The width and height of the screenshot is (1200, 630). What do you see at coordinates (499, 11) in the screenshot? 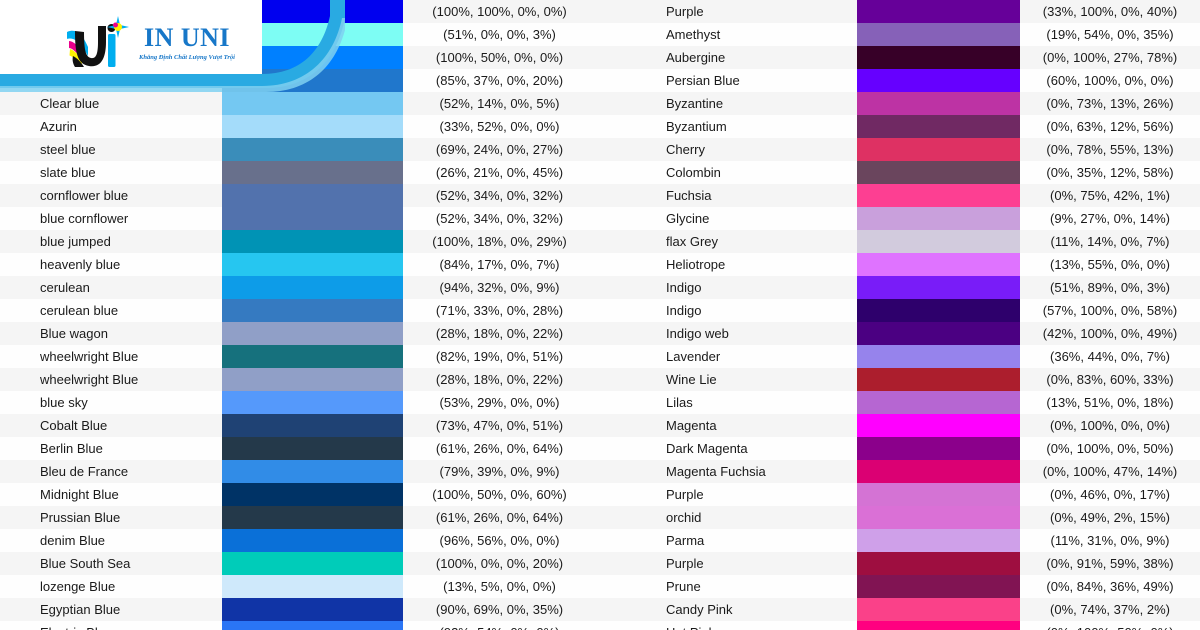
I see `cmyk-value-cell: (100%, 100%, 0%, 0%)` at bounding box center [499, 11].